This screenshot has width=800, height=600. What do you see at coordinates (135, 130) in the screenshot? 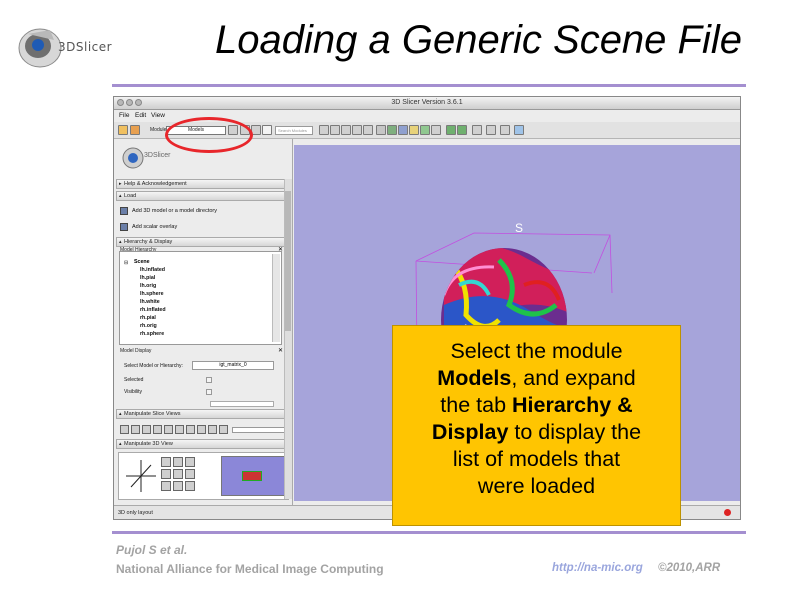
I see `load-data-icon` at bounding box center [135, 130].